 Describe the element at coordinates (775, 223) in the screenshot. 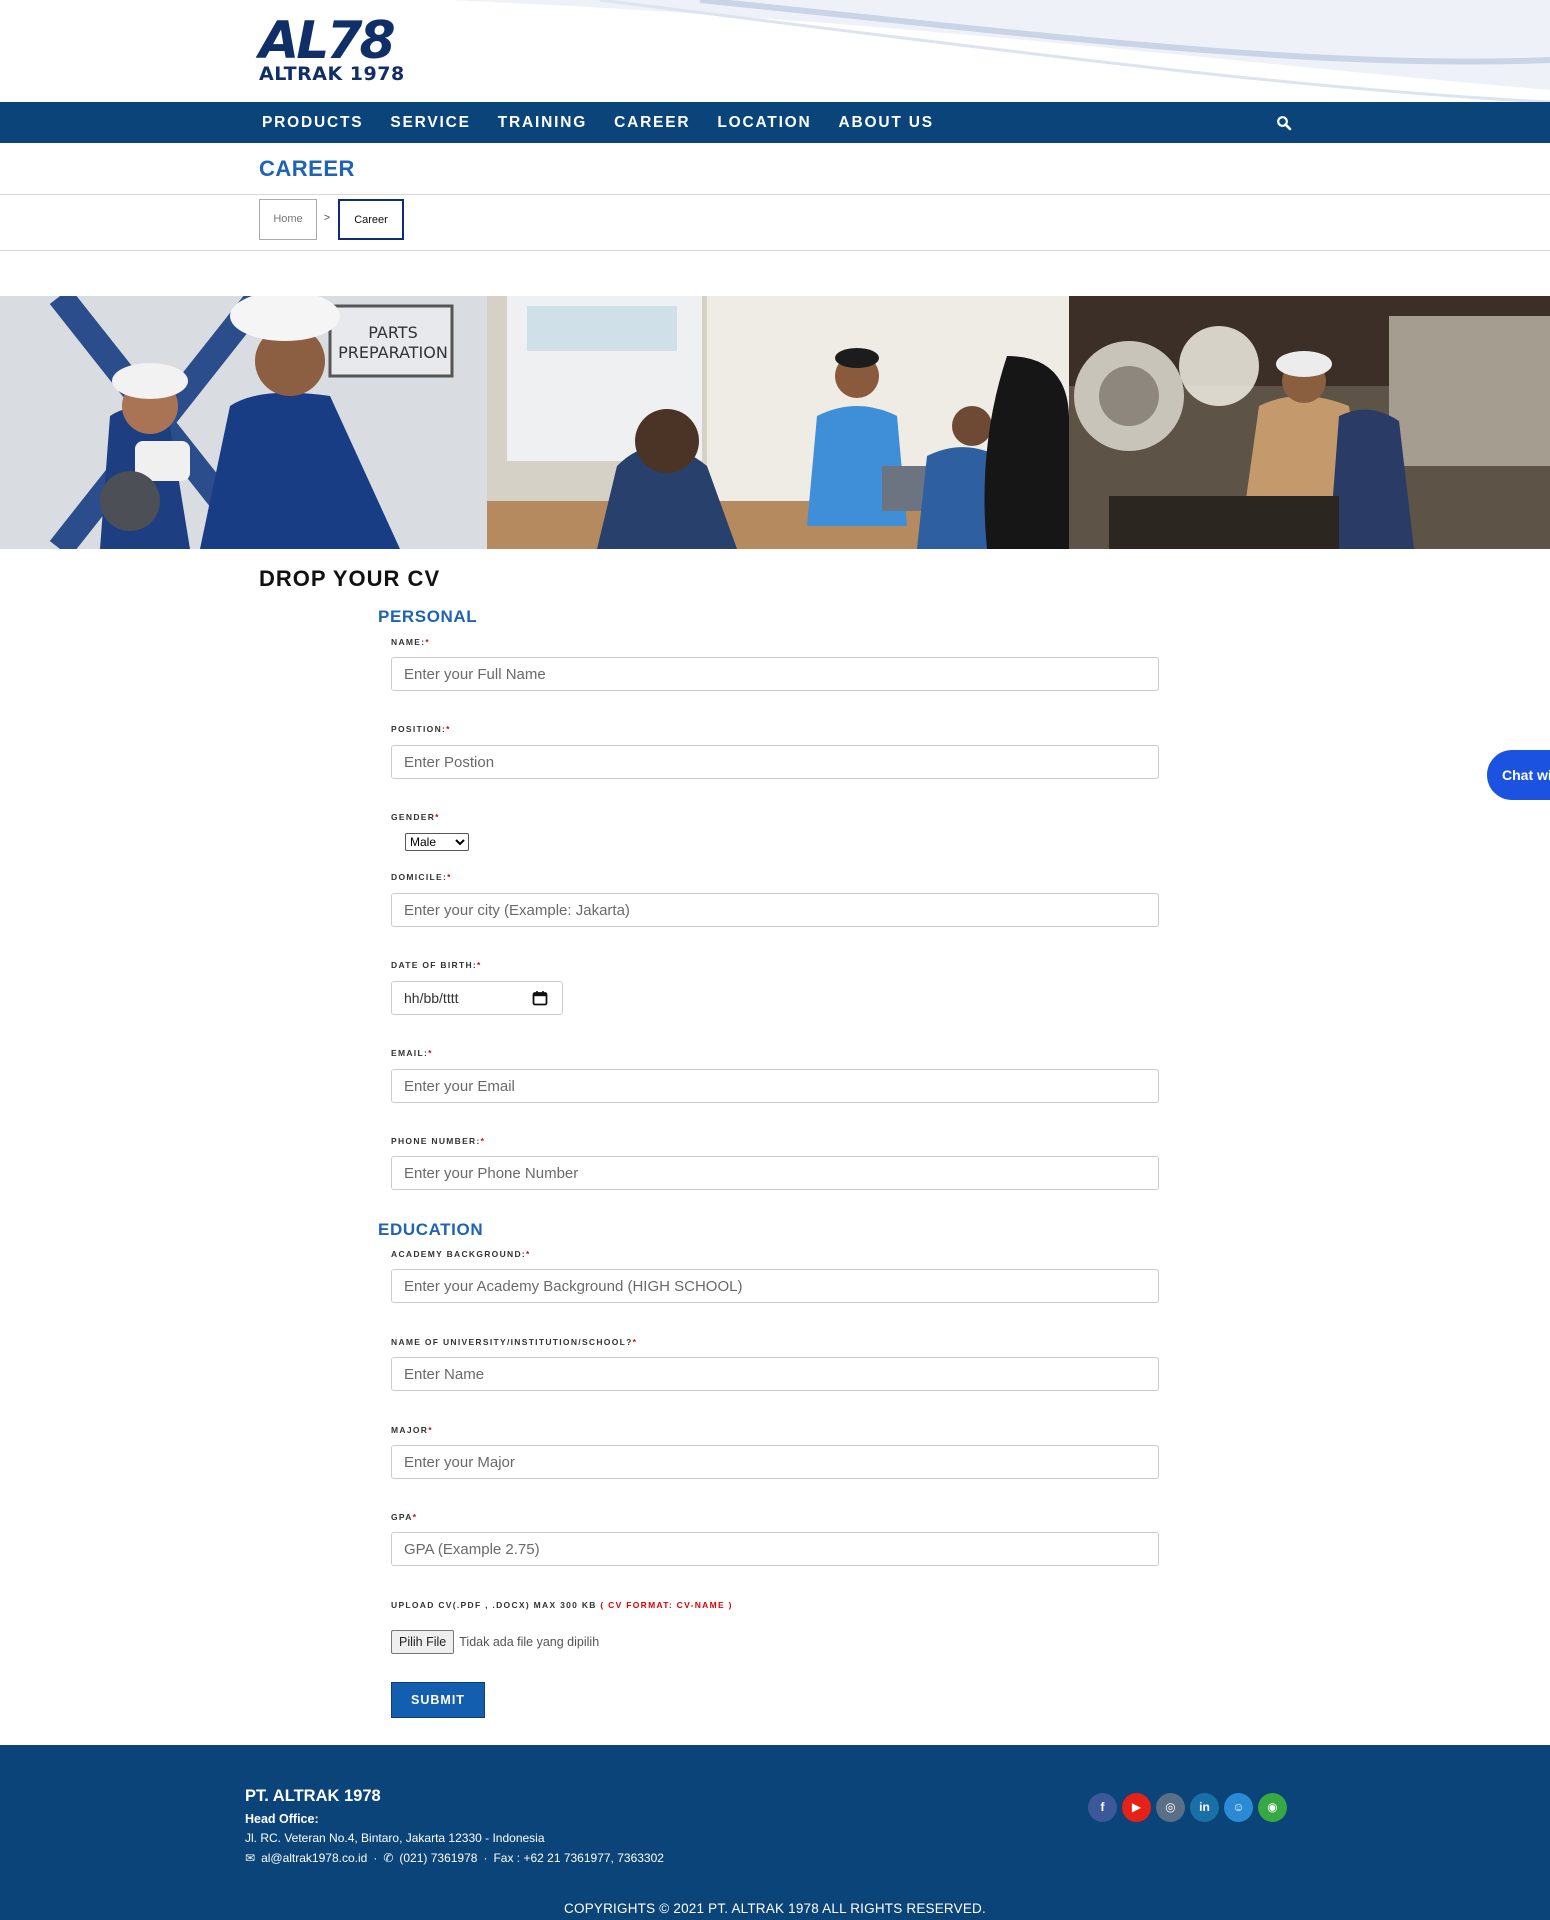

I see `breadcrumb: Home > Career` at that location.